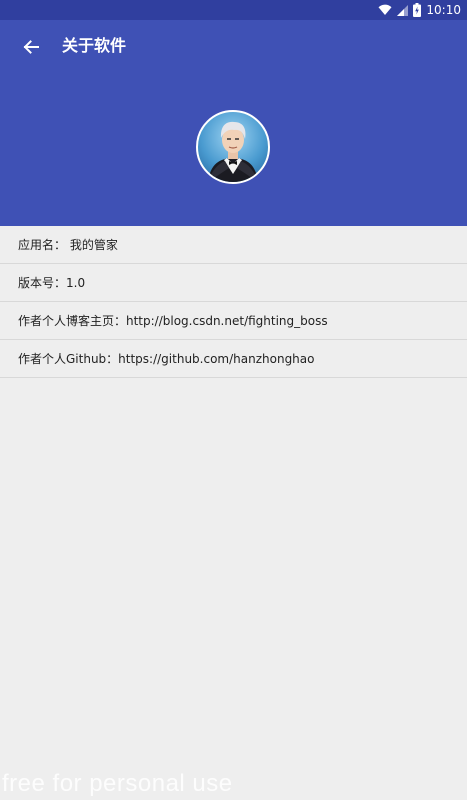 The width and height of the screenshot is (467, 800). I want to click on status-time: 10:10, so click(443, 10).